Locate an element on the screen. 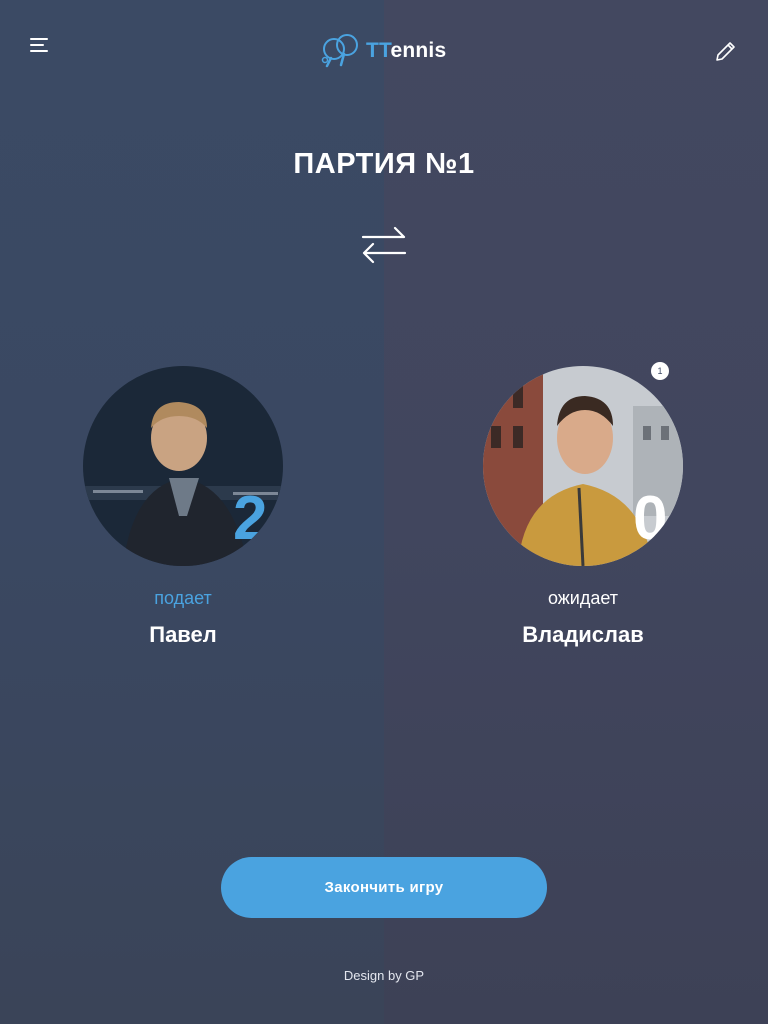 Image resolution: width=768 pixels, height=1024 pixels. player-name: Владислав is located at coordinates (583, 634).